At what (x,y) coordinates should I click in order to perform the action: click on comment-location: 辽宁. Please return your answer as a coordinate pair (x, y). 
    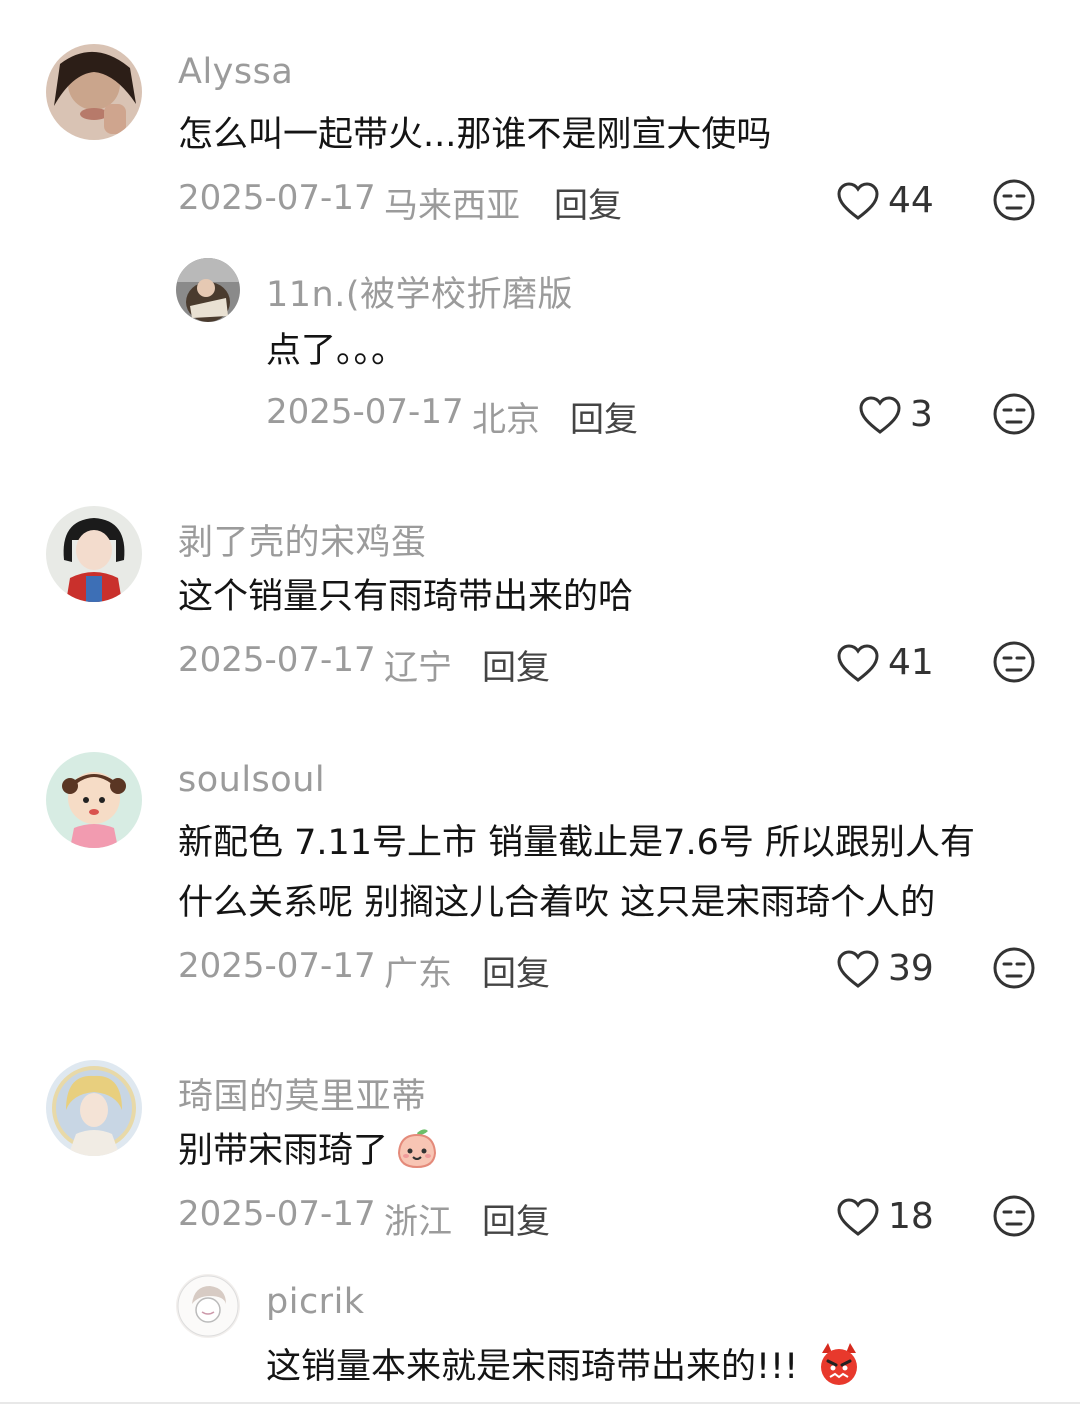
    Looking at the image, I should click on (418, 668).